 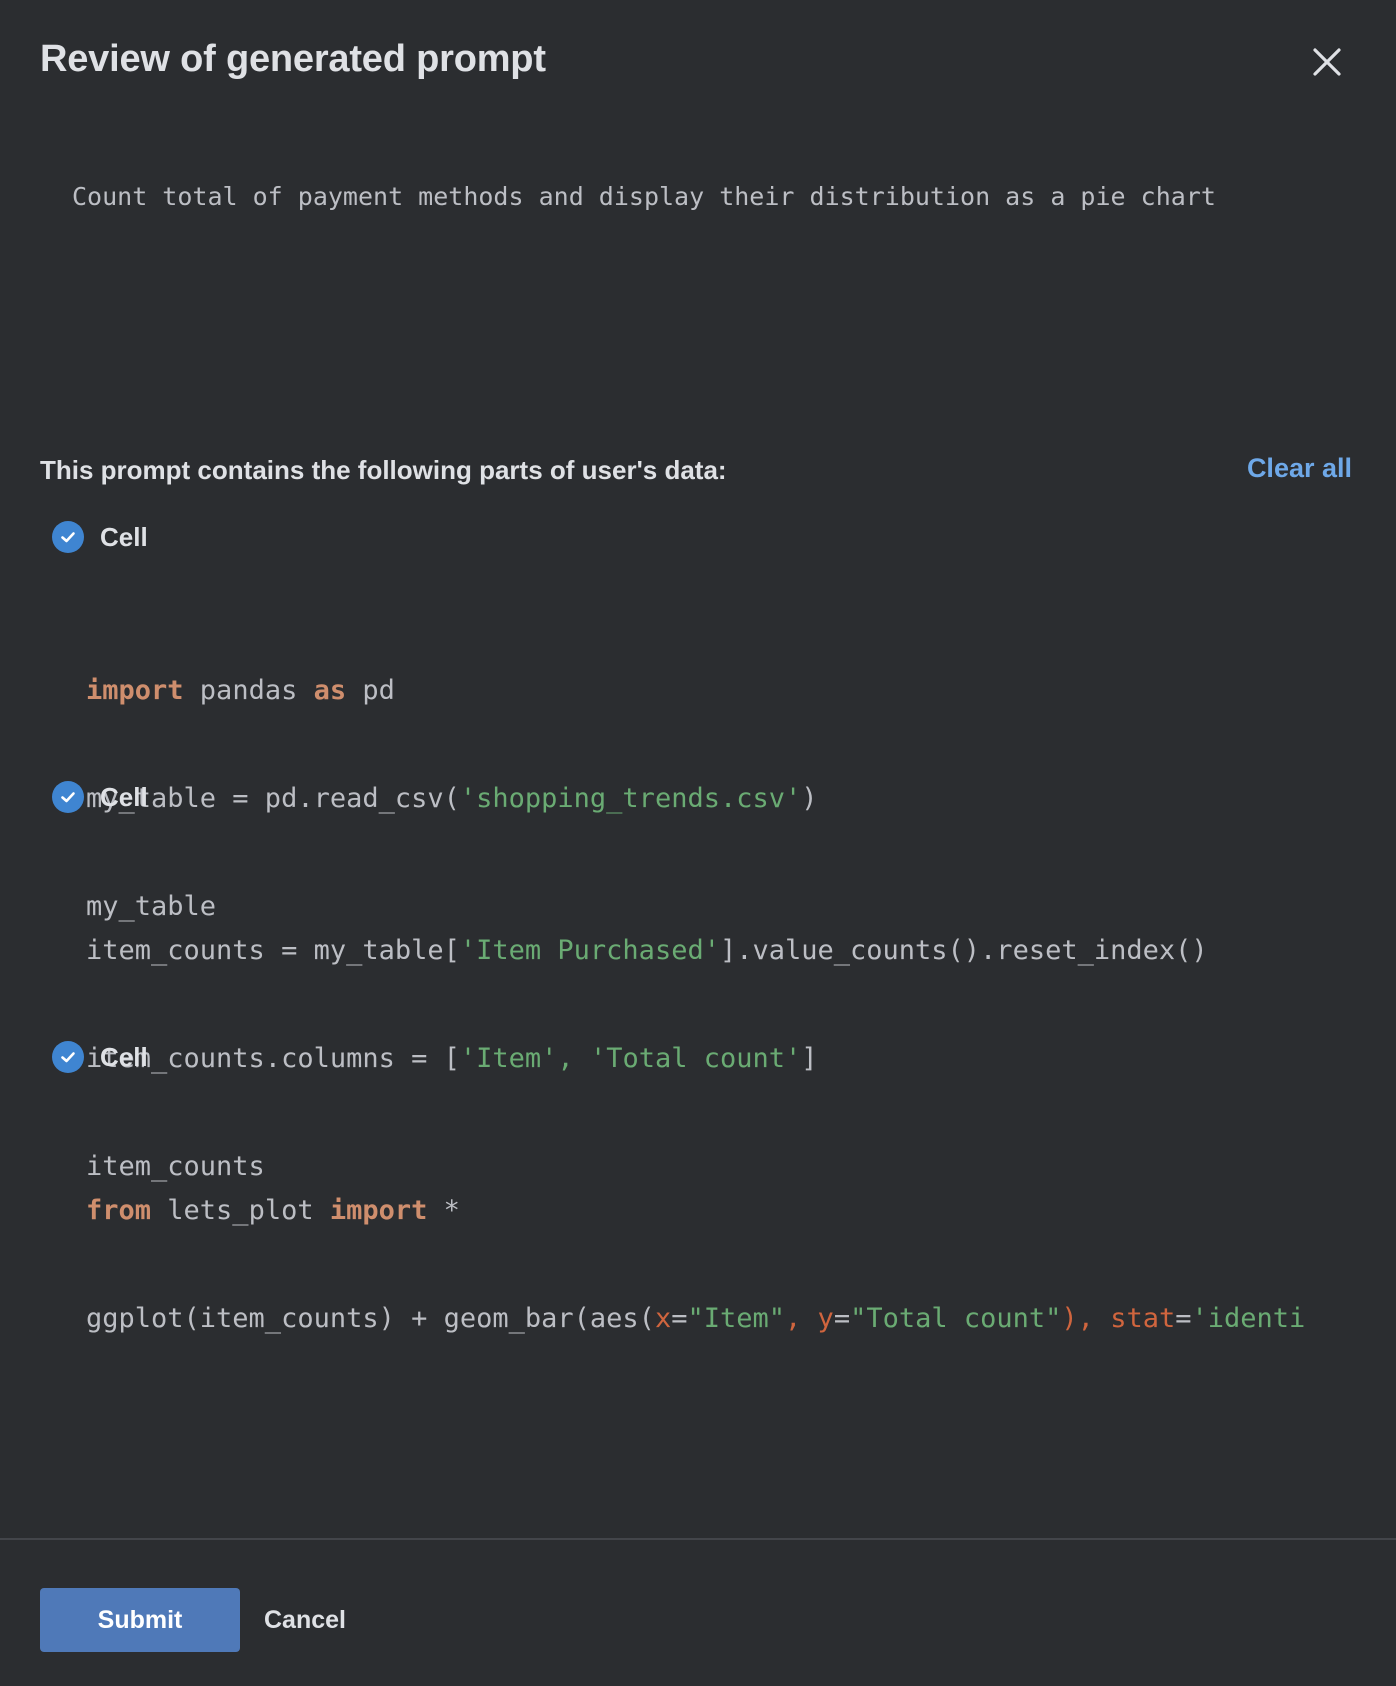 I want to click on code-text: ].value_counts().reset_index(), so click(x=963, y=950).